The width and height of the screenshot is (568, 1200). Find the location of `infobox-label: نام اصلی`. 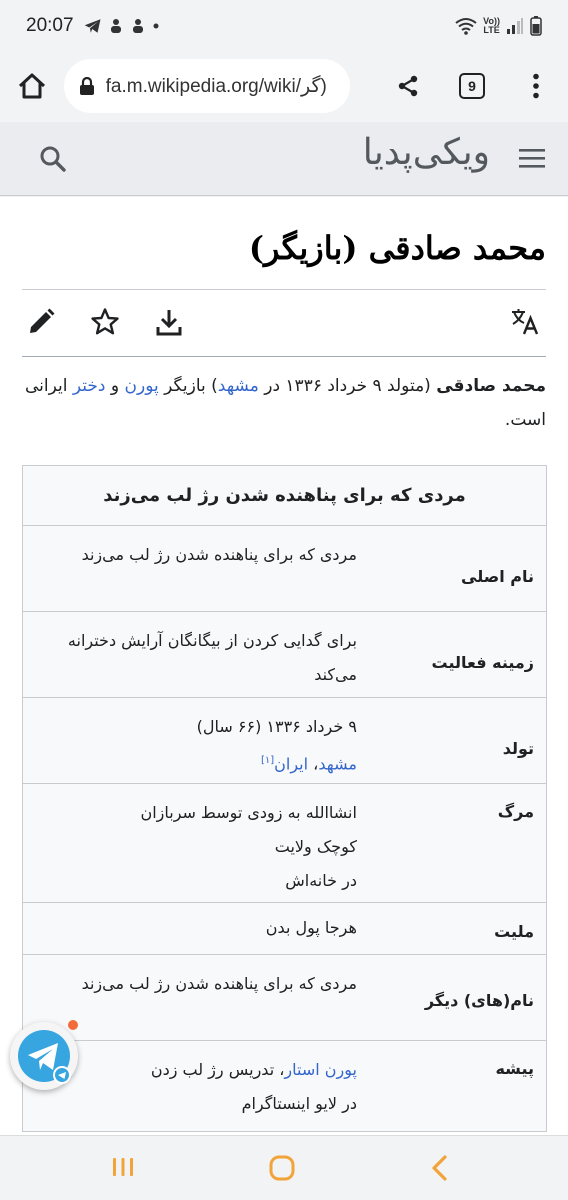

infobox-label: نام اصلی is located at coordinates (497, 576).